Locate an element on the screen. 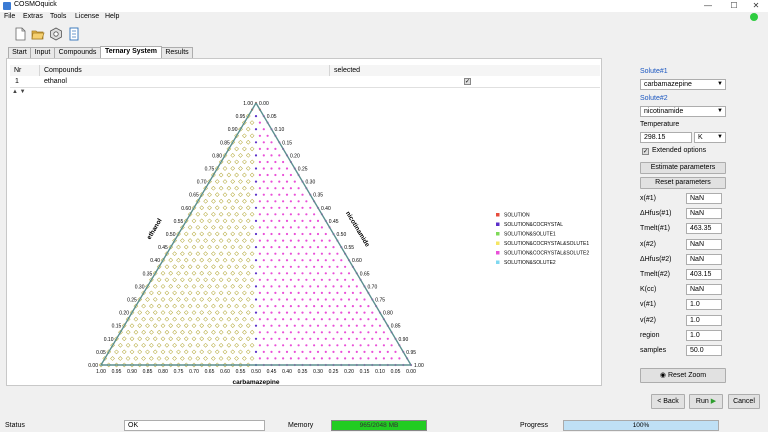 This screenshot has width=768, height=432. cancel-button: Cancel is located at coordinates (744, 401).